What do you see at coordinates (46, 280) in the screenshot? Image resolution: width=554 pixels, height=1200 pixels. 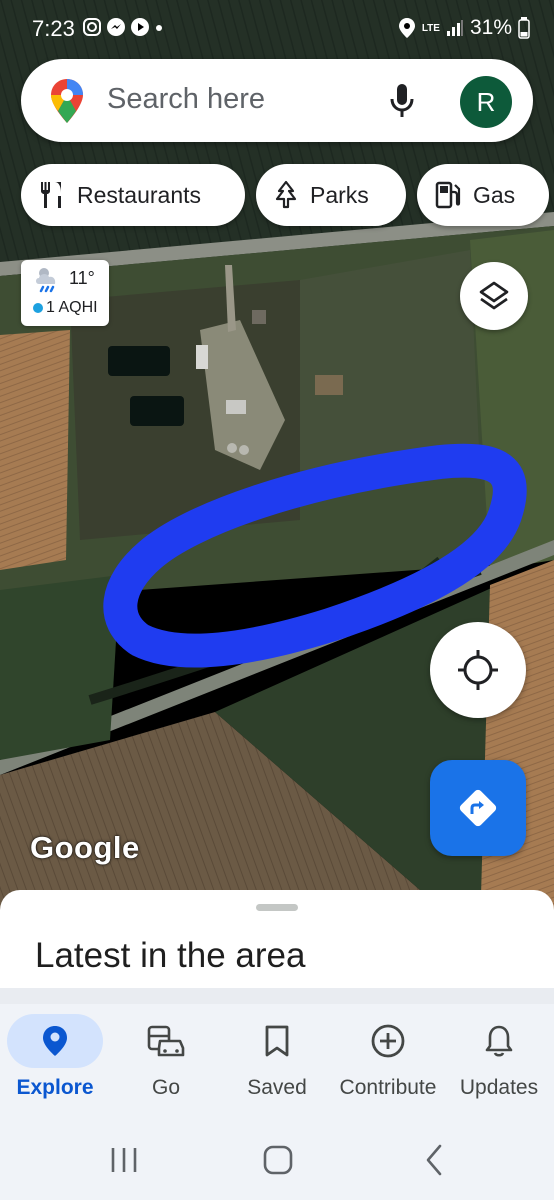 I see `rain-cloud-icon` at bounding box center [46, 280].